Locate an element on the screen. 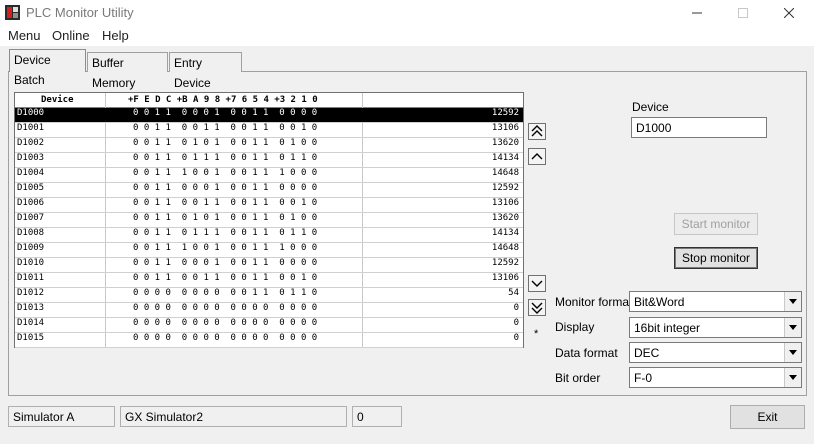 Image resolution: width=814 pixels, height=444 pixels. start-monitor-button: Start monitor is located at coordinates (716, 224).